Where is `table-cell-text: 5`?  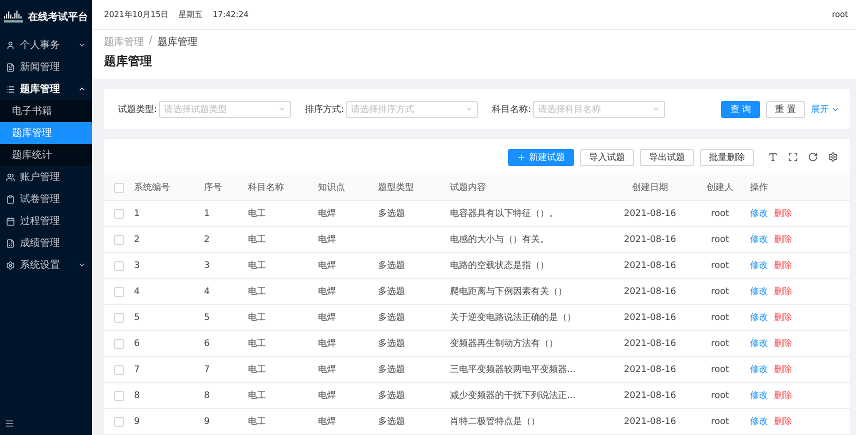
table-cell-text: 5 is located at coordinates (207, 317).